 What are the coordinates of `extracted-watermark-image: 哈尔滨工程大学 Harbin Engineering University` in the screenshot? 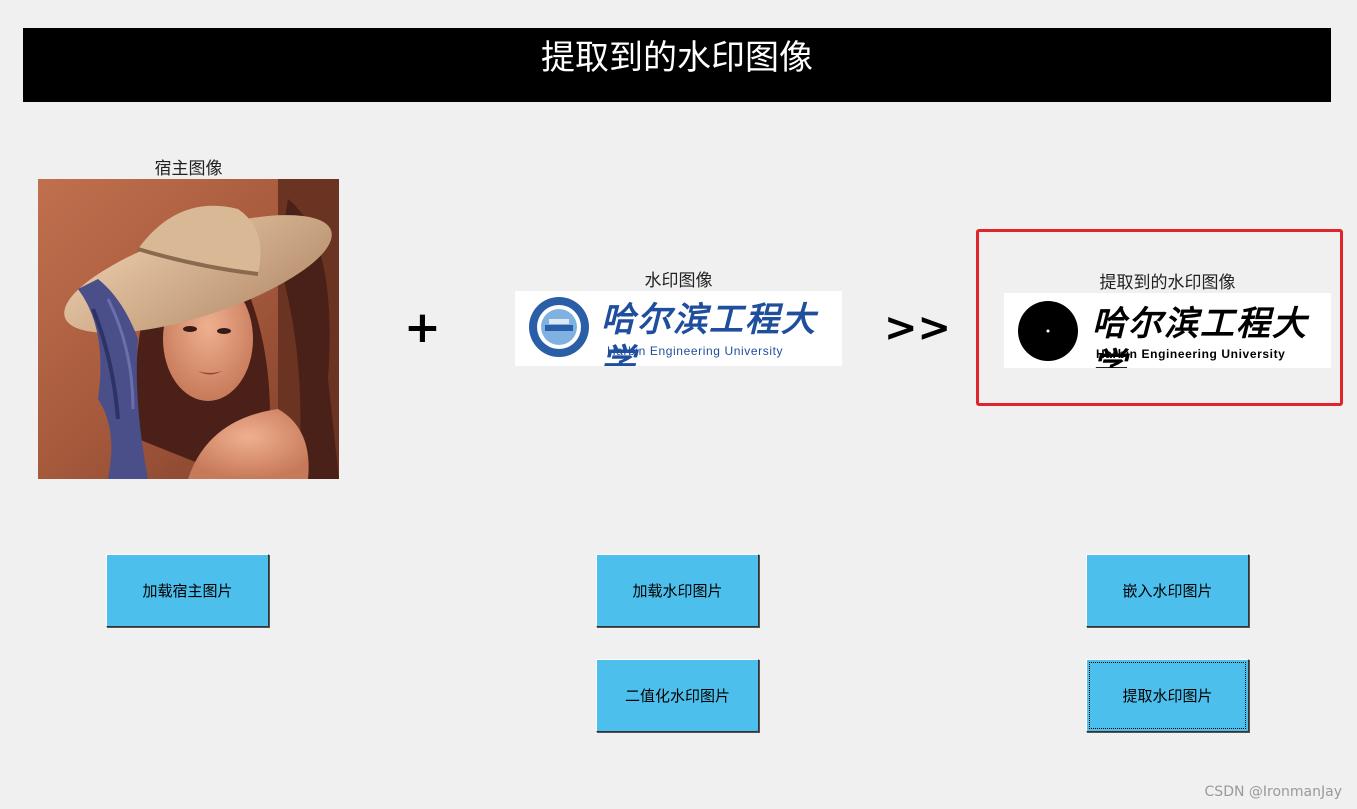 It's located at (1167, 330).